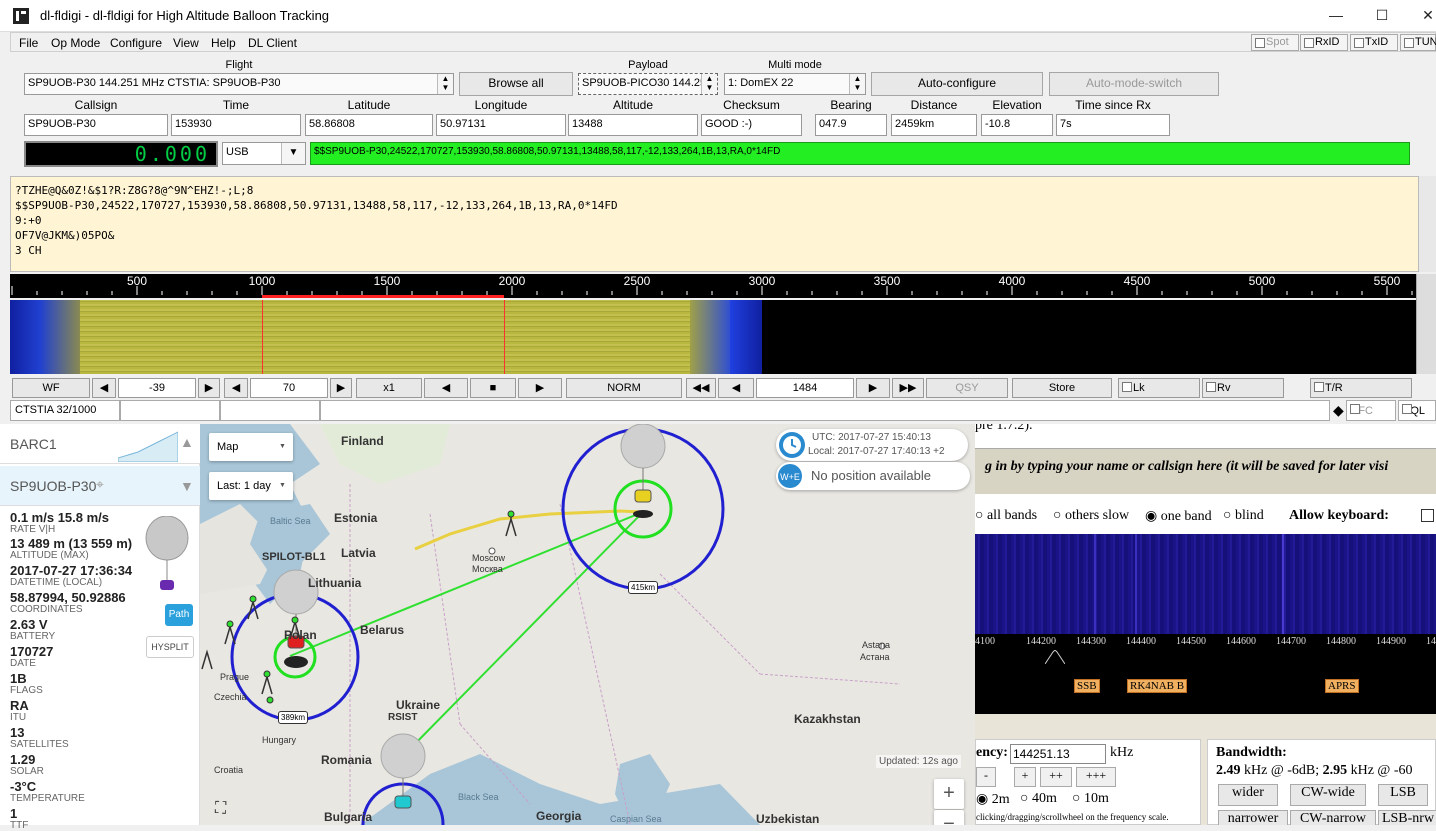 The width and height of the screenshot is (1436, 831). Describe the element at coordinates (1157, 686) in the screenshot. I see `label-rk4nab: RK4NAB B` at that location.